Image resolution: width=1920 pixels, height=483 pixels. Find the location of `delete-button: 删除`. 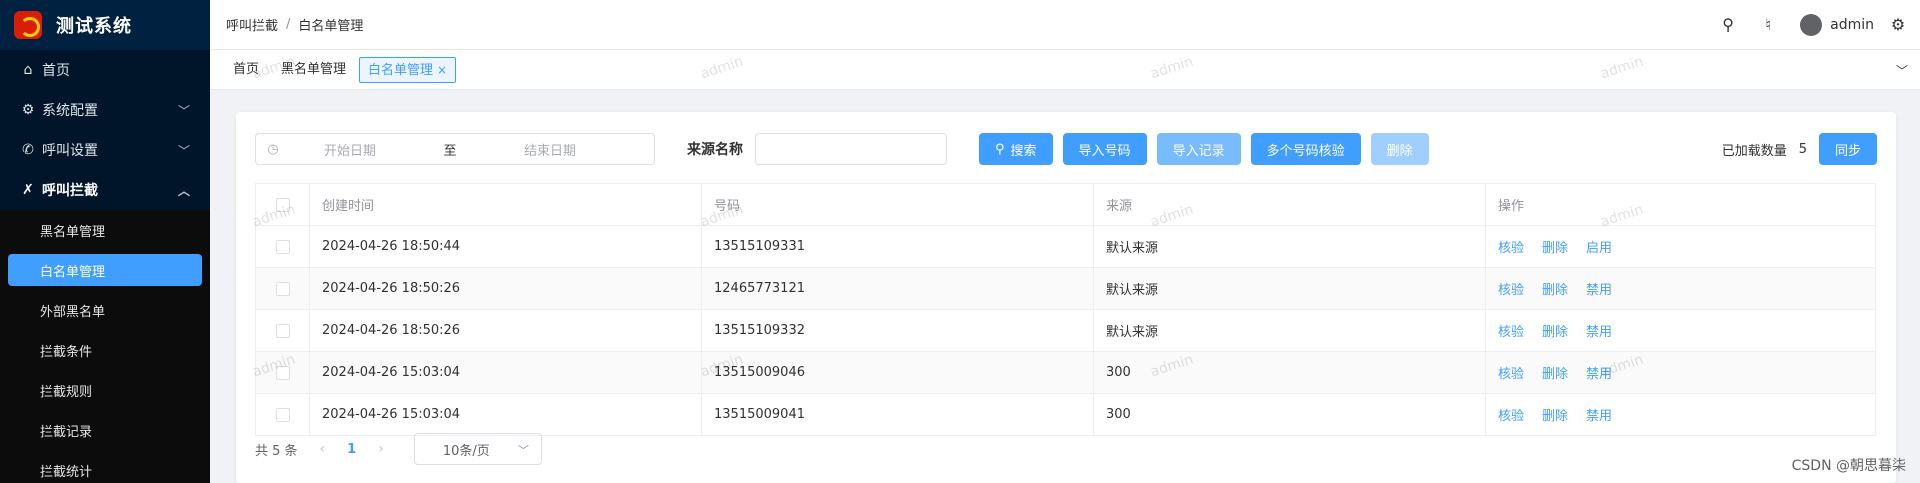

delete-button: 删除 is located at coordinates (1399, 149).